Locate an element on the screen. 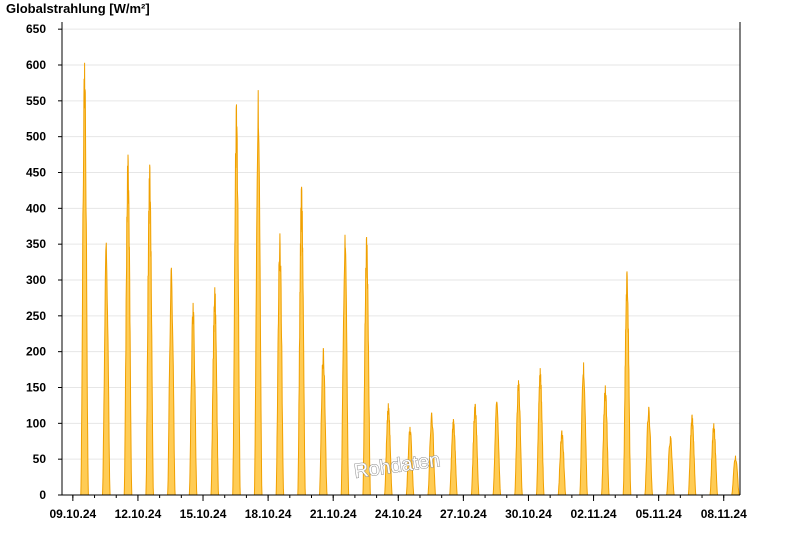  x-tick-label: 21.10.24 is located at coordinates (333, 514).